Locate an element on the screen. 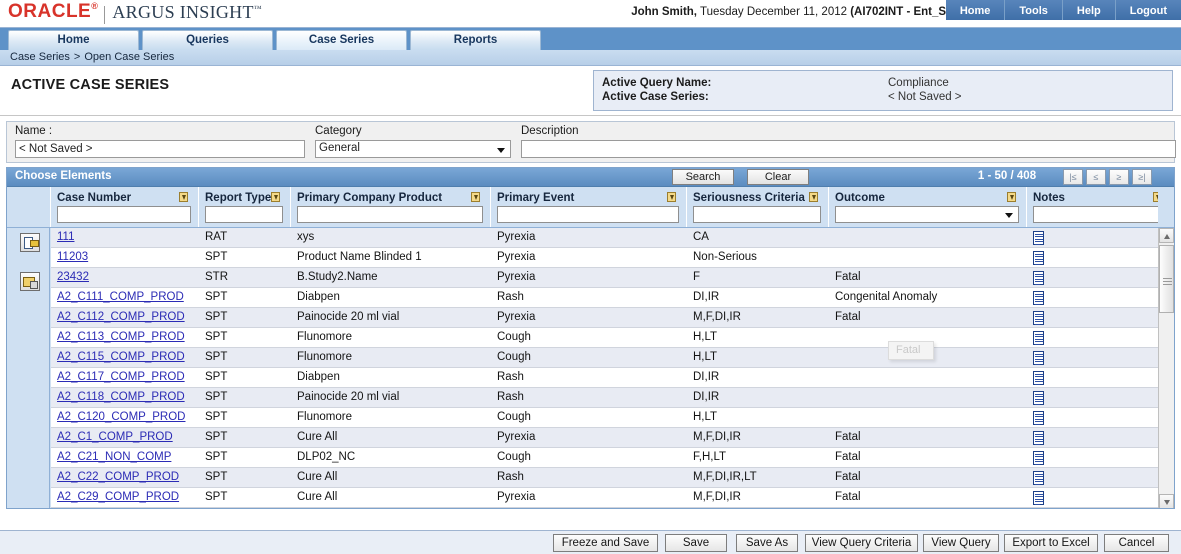  pager-next-button: ≥ is located at coordinates (1119, 177).